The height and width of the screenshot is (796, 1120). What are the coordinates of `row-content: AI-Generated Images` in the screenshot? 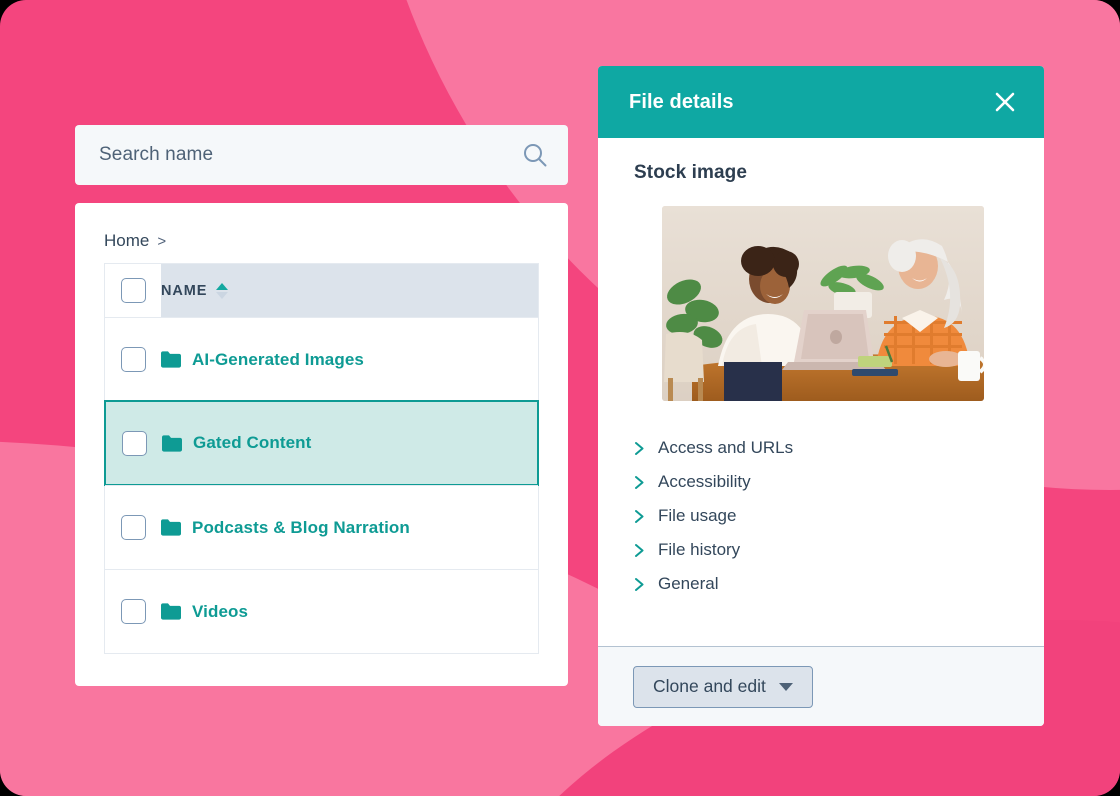 It's located at (262, 360).